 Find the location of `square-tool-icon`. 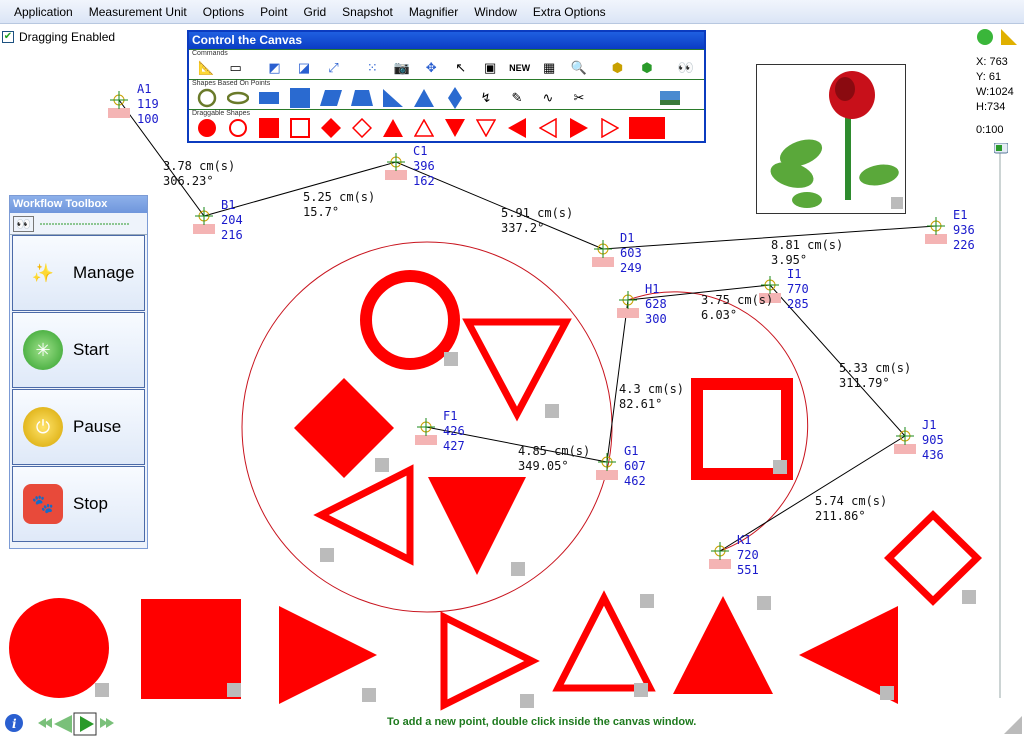

square-tool-icon is located at coordinates (300, 98).